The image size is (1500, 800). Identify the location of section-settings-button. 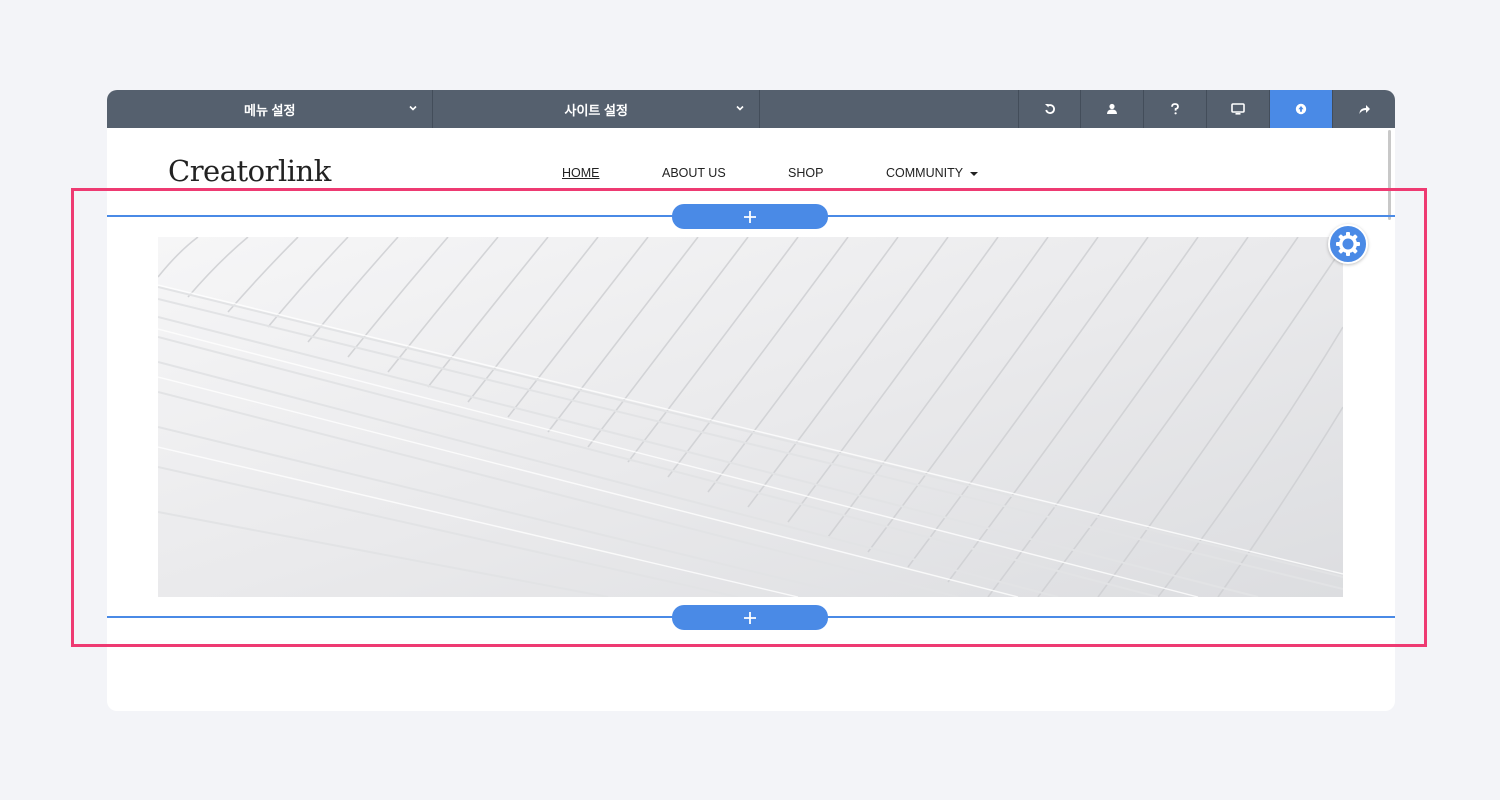
(1348, 244).